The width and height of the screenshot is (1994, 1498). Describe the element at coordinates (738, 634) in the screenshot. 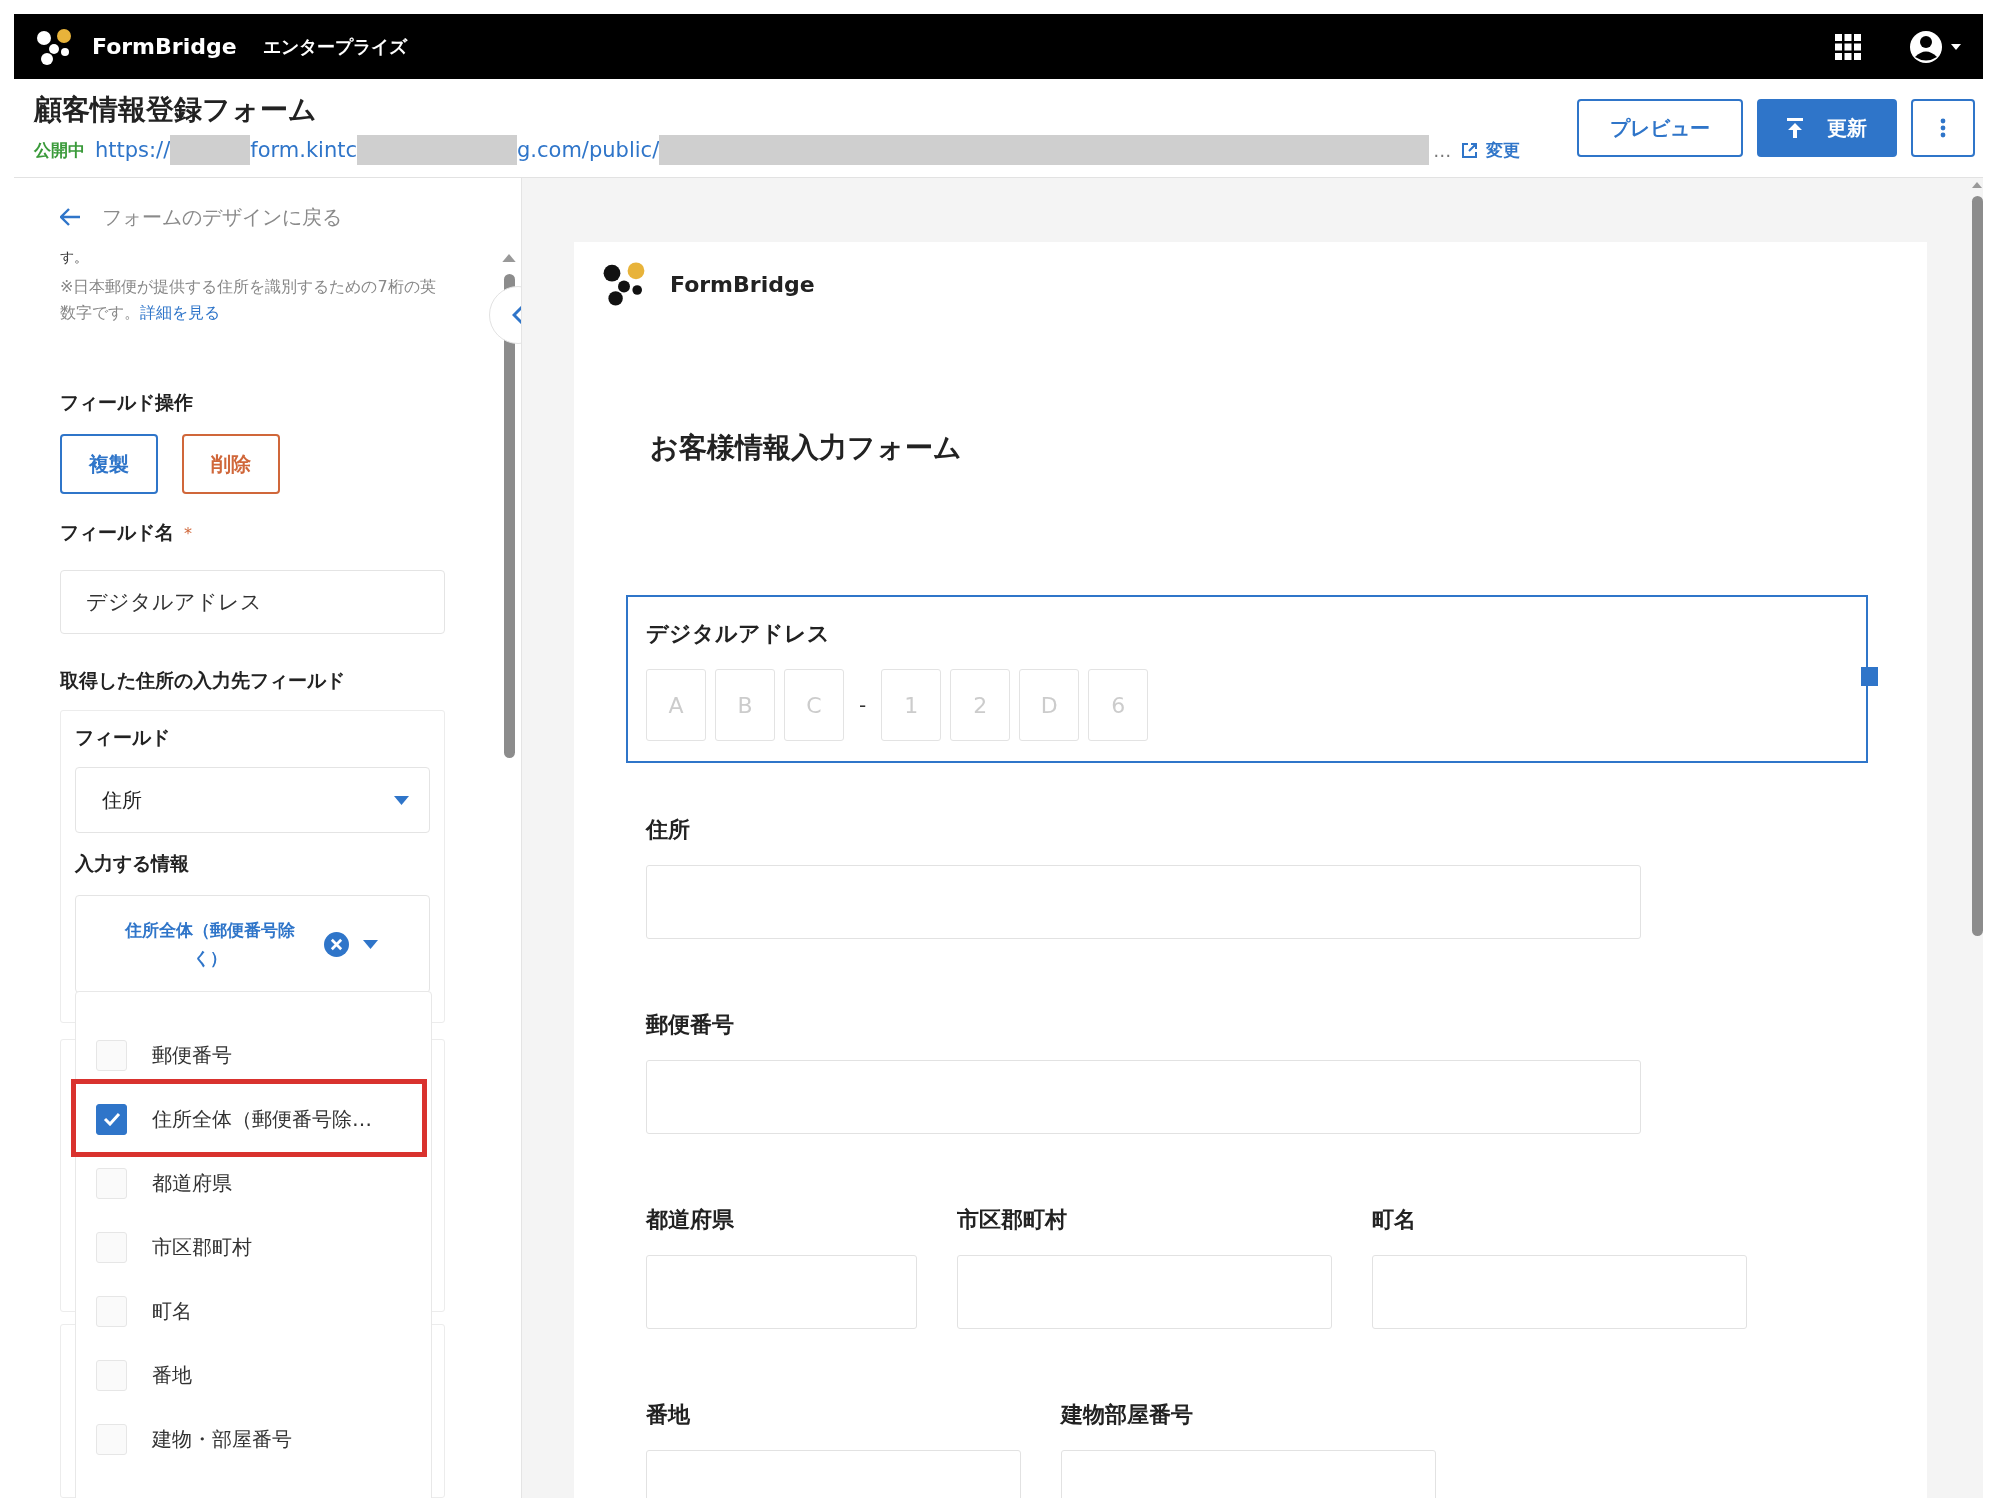

I see `field-label: デジタルアドレス` at that location.